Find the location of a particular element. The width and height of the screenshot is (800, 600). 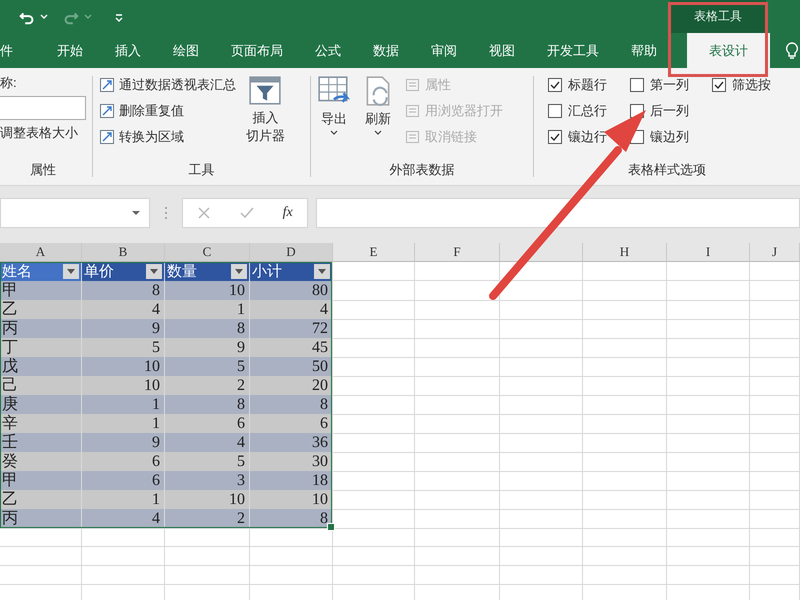

column-header: F is located at coordinates (457, 252).